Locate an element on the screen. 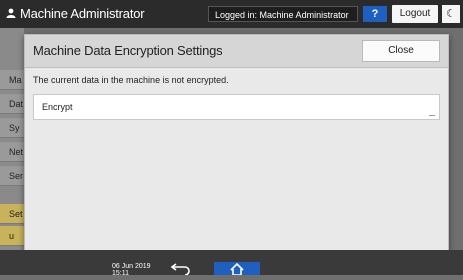 The height and width of the screenshot is (280, 463). back-arrow-icon is located at coordinates (182, 268).